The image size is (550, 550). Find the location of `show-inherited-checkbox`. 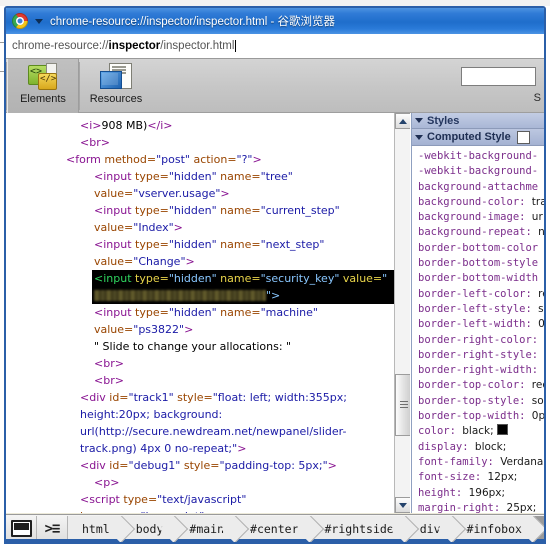

show-inherited-checkbox is located at coordinates (523, 137).